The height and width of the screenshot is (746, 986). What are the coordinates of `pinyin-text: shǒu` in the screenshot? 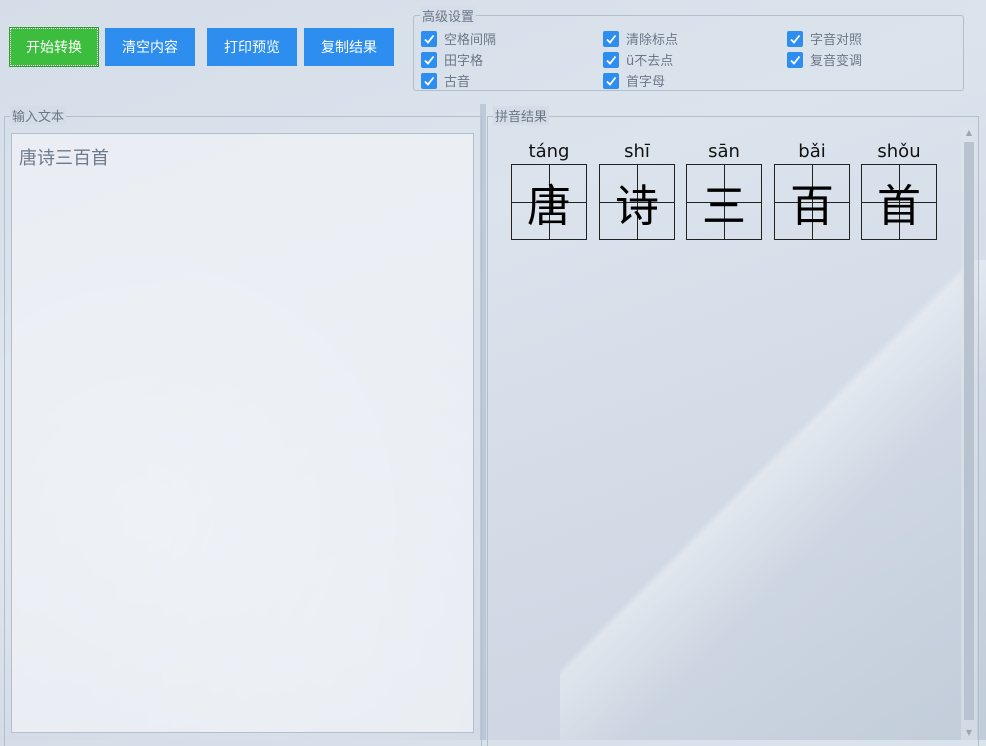 It's located at (899, 151).